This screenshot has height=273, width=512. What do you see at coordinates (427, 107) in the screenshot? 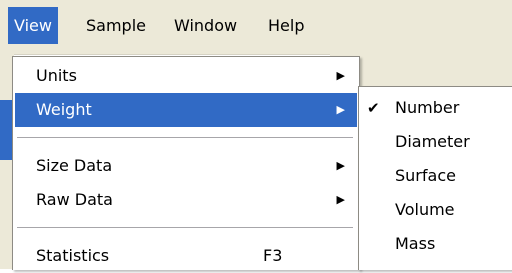
I see `submenu-item-label: Number` at bounding box center [427, 107].